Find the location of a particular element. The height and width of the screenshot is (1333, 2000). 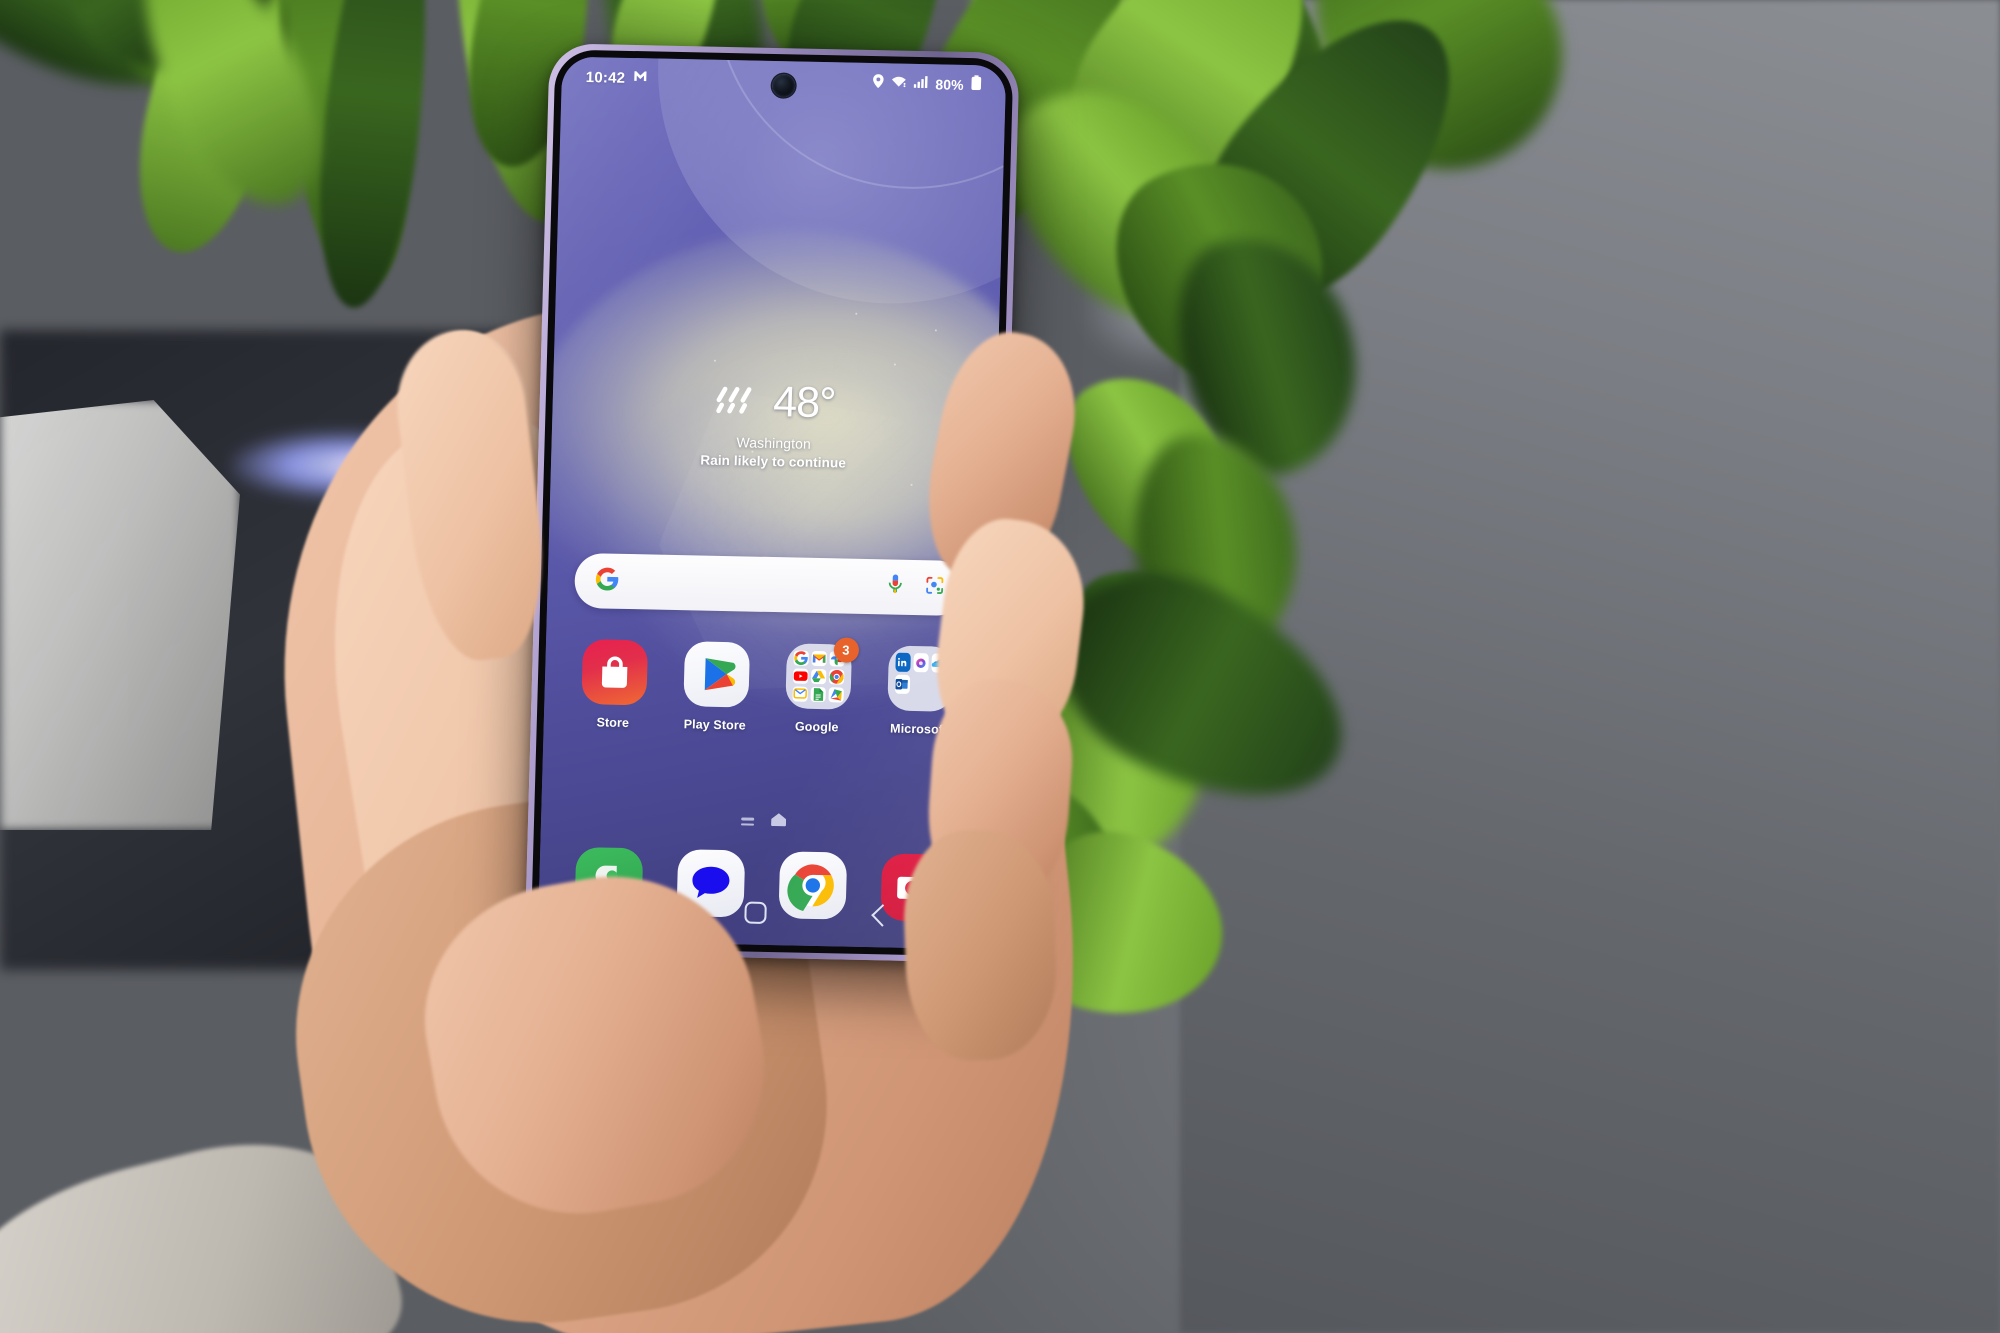

google-lens-icon is located at coordinates (934, 587).